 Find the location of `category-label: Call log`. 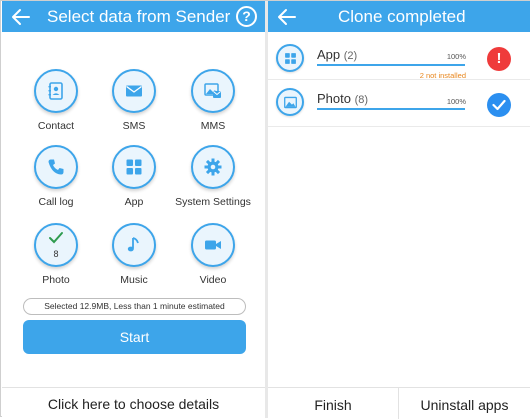

category-label: Call log is located at coordinates (56, 202).